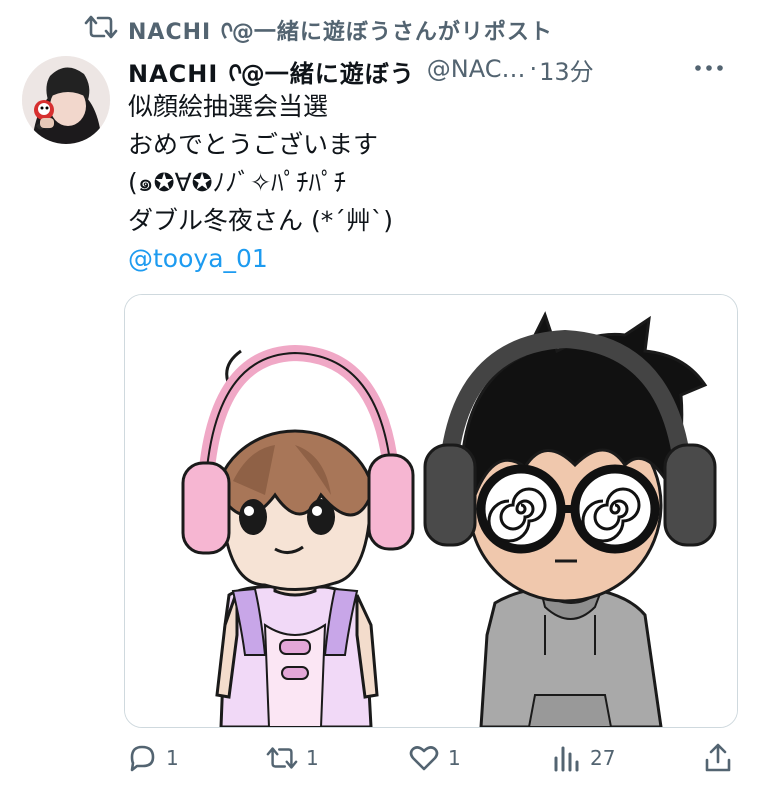 The height and width of the screenshot is (800, 759). Describe the element at coordinates (312, 758) in the screenshot. I see `repost-count: 1` at that location.